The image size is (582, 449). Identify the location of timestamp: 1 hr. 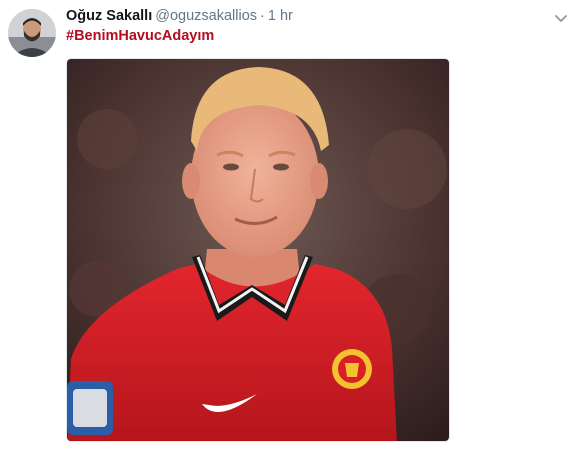
(280, 16).